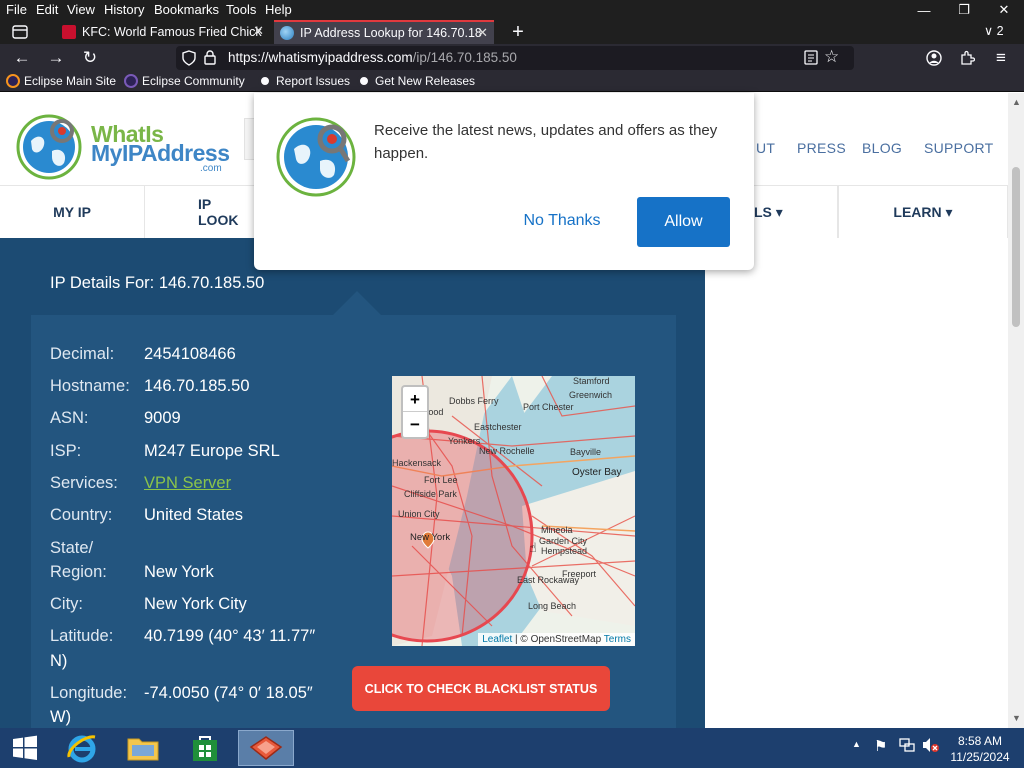 This screenshot has width=1024, height=768. Describe the element at coordinates (195, 604) in the screenshot. I see `city-value: New York City` at that location.